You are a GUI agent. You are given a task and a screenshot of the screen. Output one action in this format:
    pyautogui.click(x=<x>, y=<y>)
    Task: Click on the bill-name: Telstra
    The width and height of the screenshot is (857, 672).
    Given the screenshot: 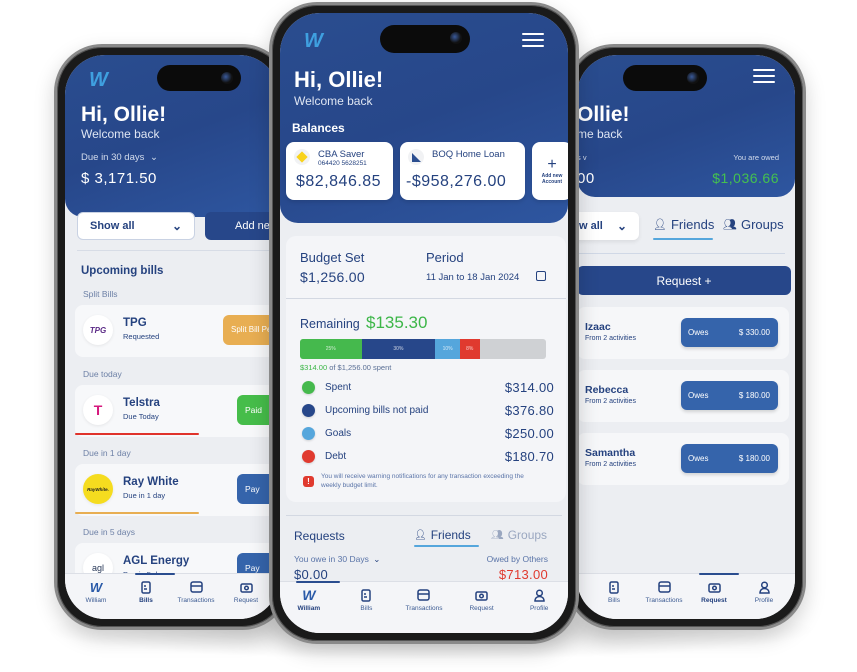 What is the action you would take?
    pyautogui.click(x=141, y=403)
    